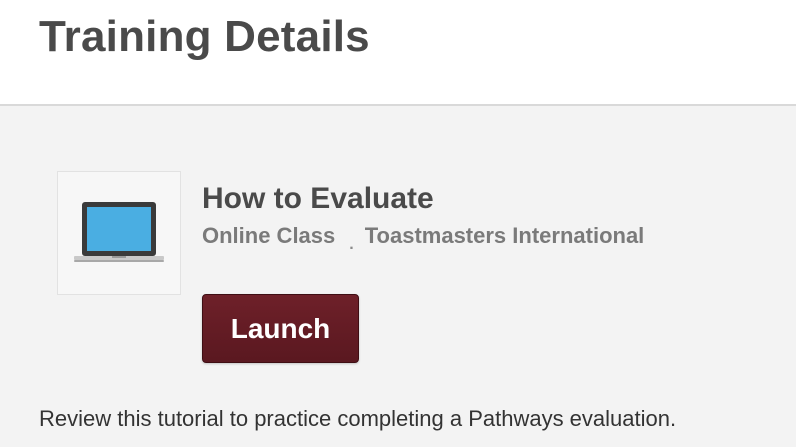  I want to click on course-title: How to Evaluate, so click(318, 198).